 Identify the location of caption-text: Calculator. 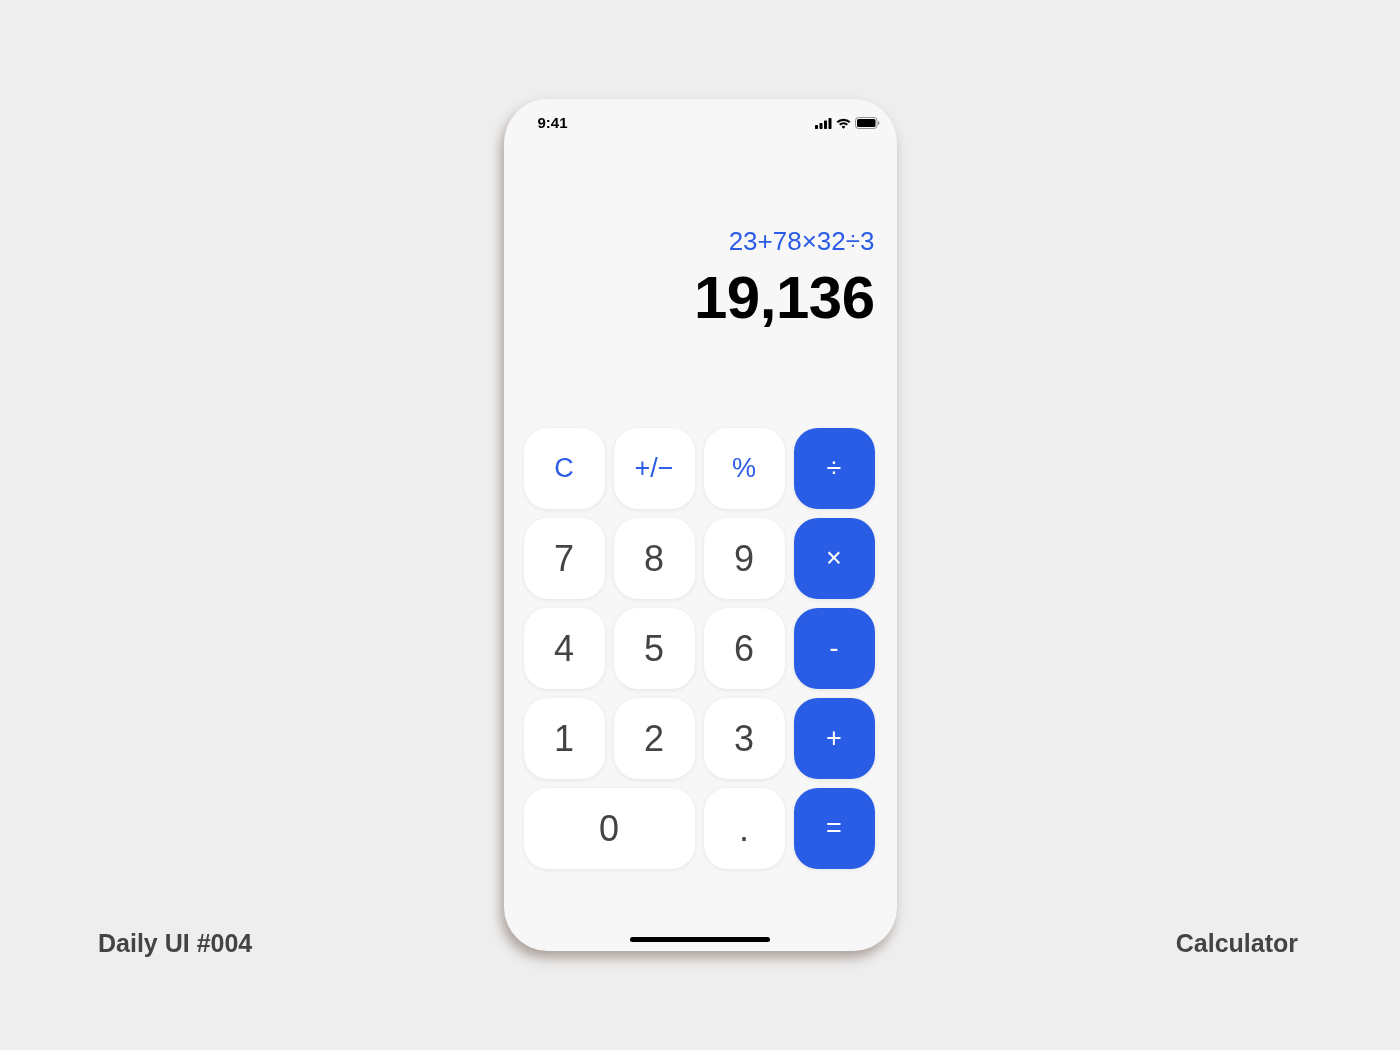
(1236, 943).